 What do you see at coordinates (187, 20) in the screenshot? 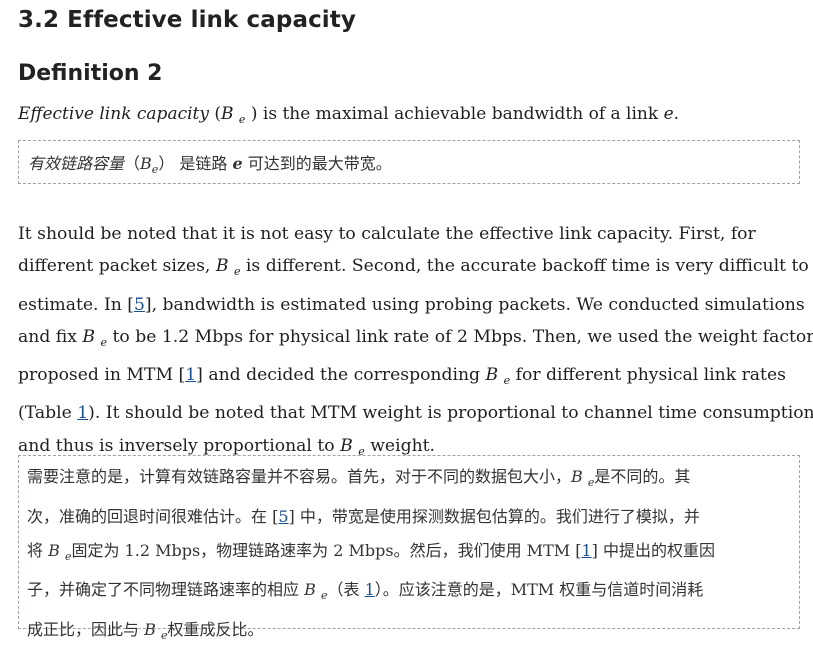
I see `section-title: 3.2 Effective link capacity` at bounding box center [187, 20].